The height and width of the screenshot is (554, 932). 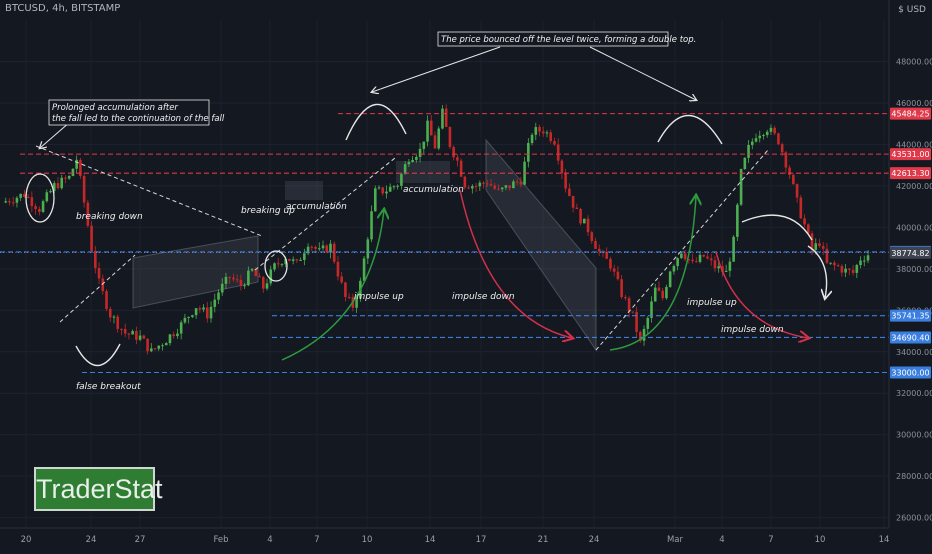 I want to click on x-tick-label: 24, so click(x=91, y=540).